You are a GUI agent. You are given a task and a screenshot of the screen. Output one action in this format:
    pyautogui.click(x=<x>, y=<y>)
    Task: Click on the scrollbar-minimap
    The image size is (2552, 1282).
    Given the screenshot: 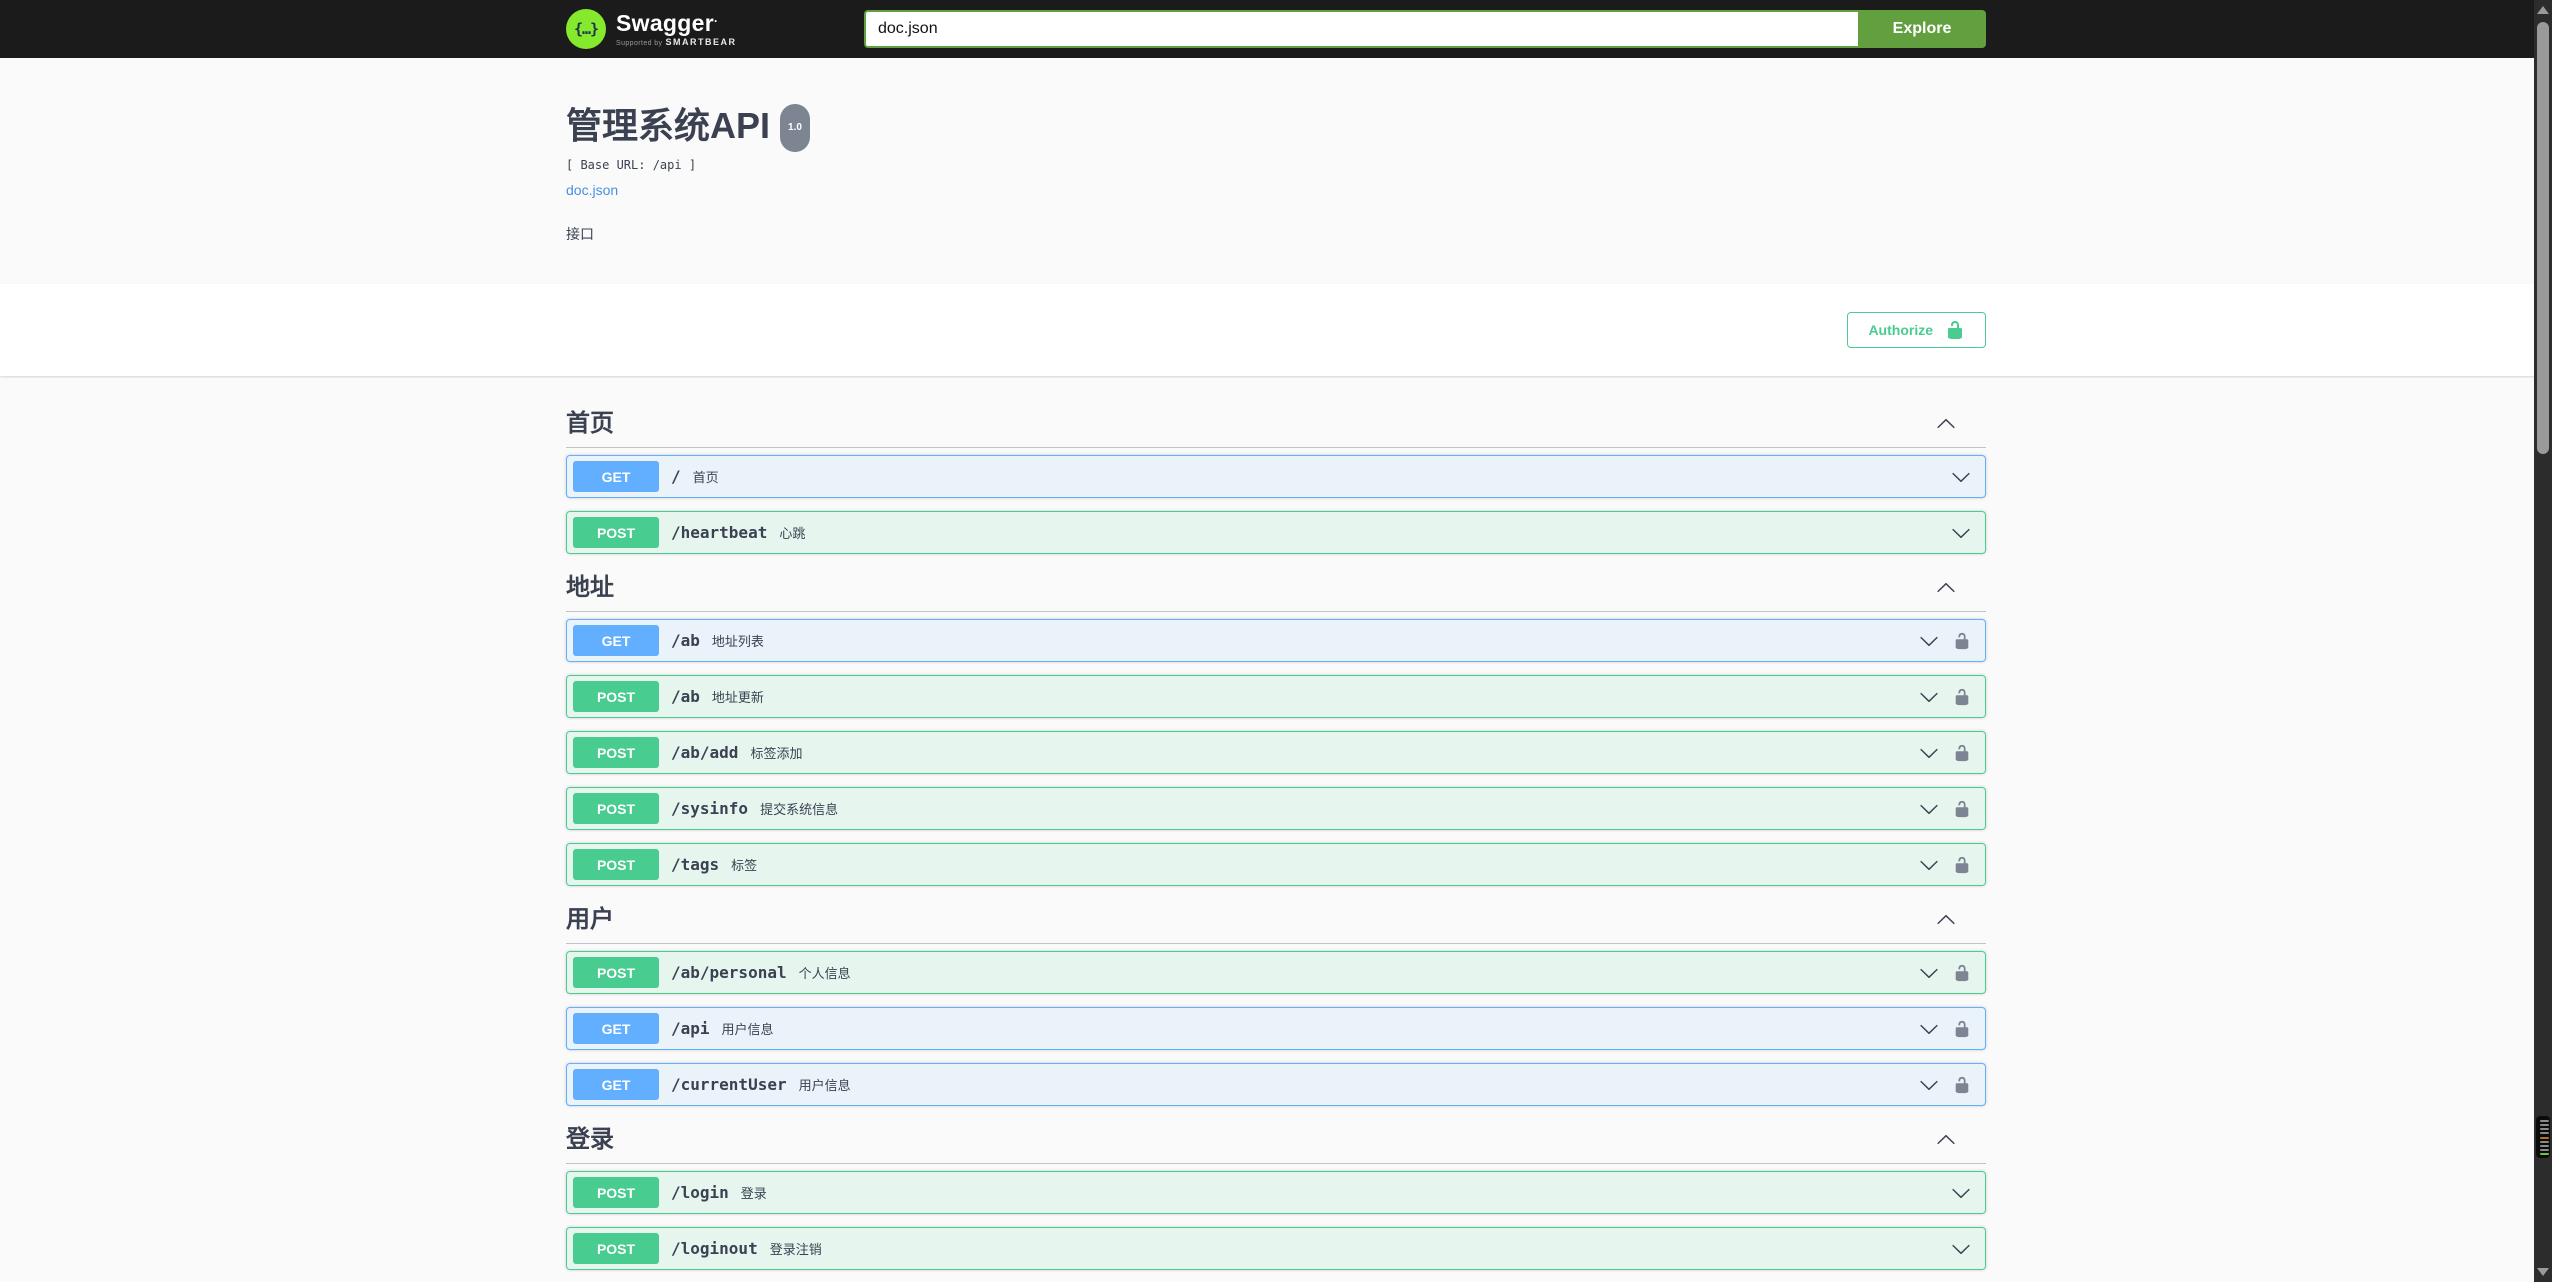 What is the action you would take?
    pyautogui.click(x=2543, y=1137)
    